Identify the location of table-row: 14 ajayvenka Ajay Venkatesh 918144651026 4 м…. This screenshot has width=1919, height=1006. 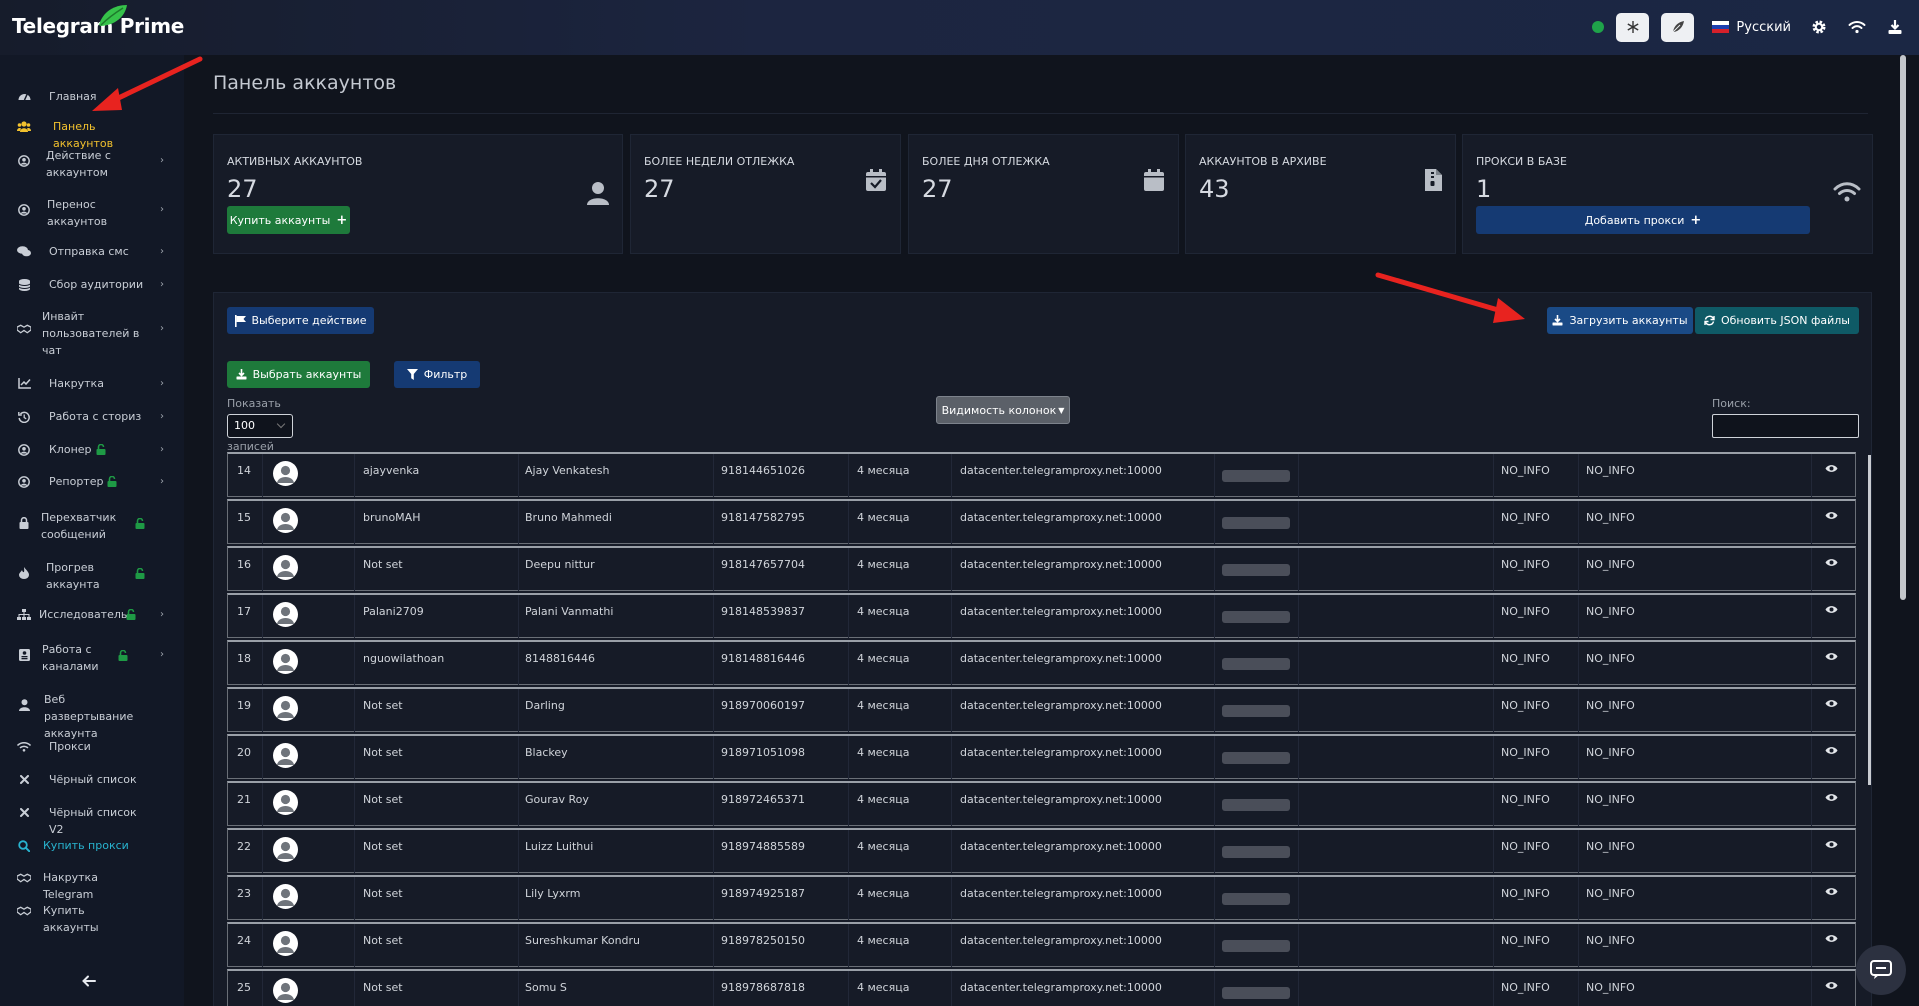
(1041, 474).